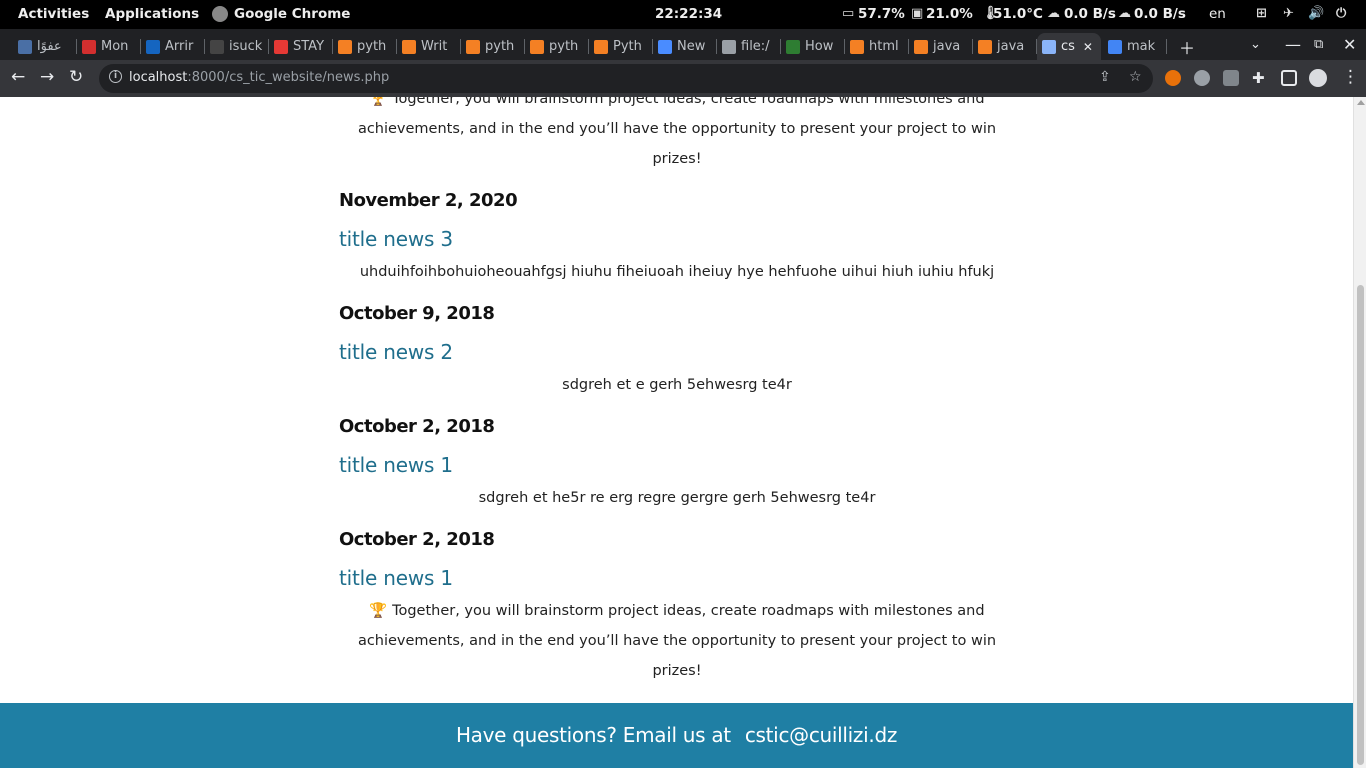 The height and width of the screenshot is (768, 1366). I want to click on browser-tab: Writ, so click(429, 46).